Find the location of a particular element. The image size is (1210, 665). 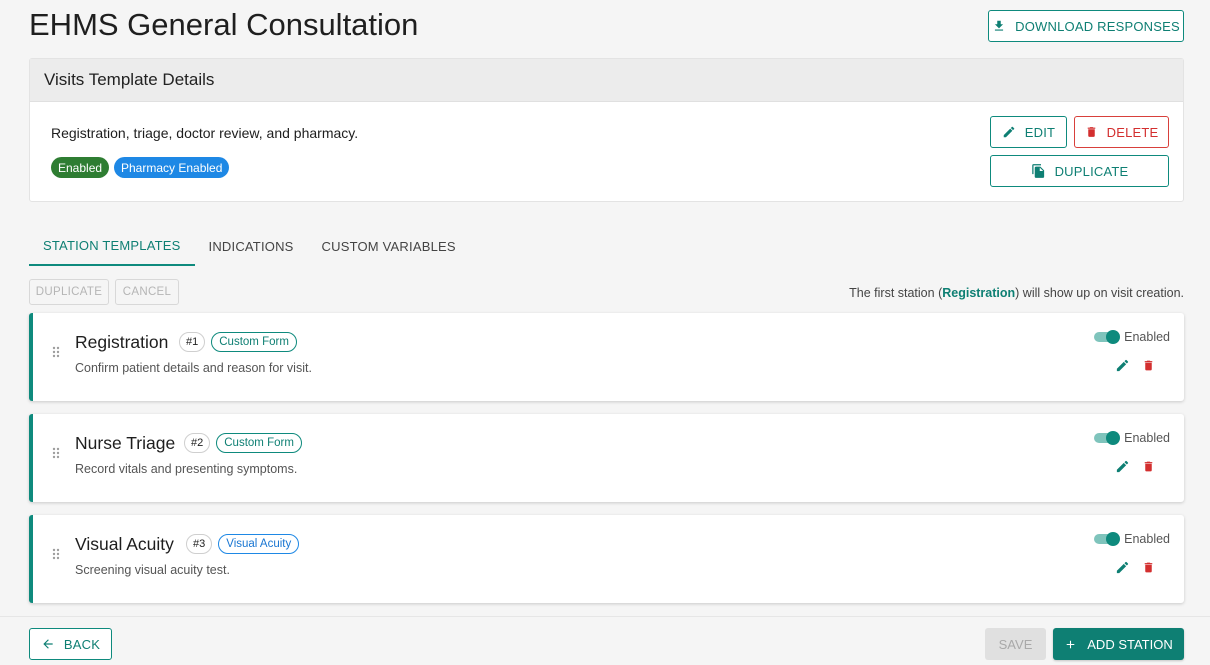

edit-button: EDIT is located at coordinates (1028, 132).